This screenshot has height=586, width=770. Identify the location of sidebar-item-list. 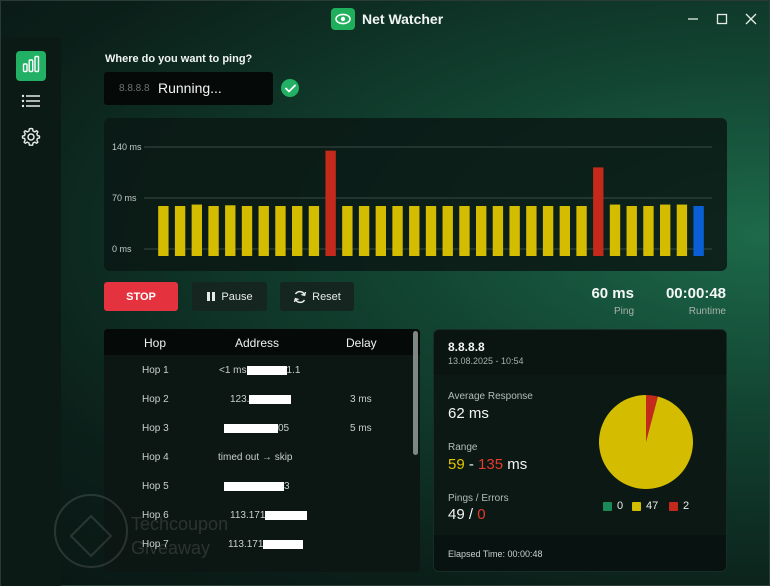
(31, 103).